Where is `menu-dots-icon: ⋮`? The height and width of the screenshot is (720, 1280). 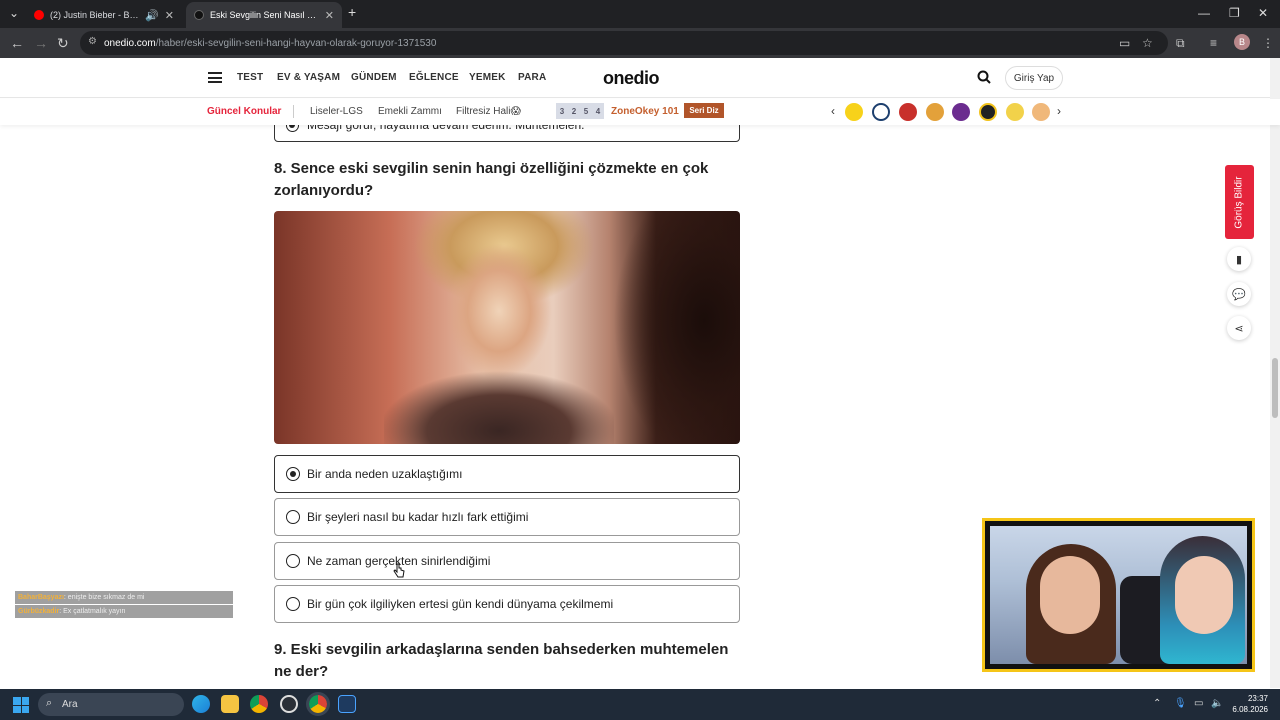
menu-dots-icon: ⋮ is located at coordinates (1268, 43).